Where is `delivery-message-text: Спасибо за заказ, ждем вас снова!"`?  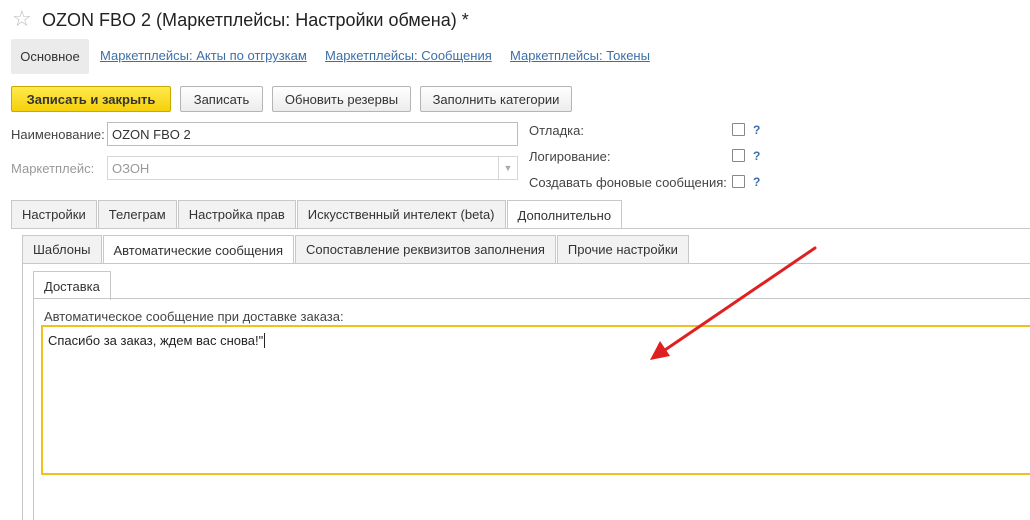 delivery-message-text: Спасибо за заказ, ждем вас снова!" is located at coordinates (156, 340).